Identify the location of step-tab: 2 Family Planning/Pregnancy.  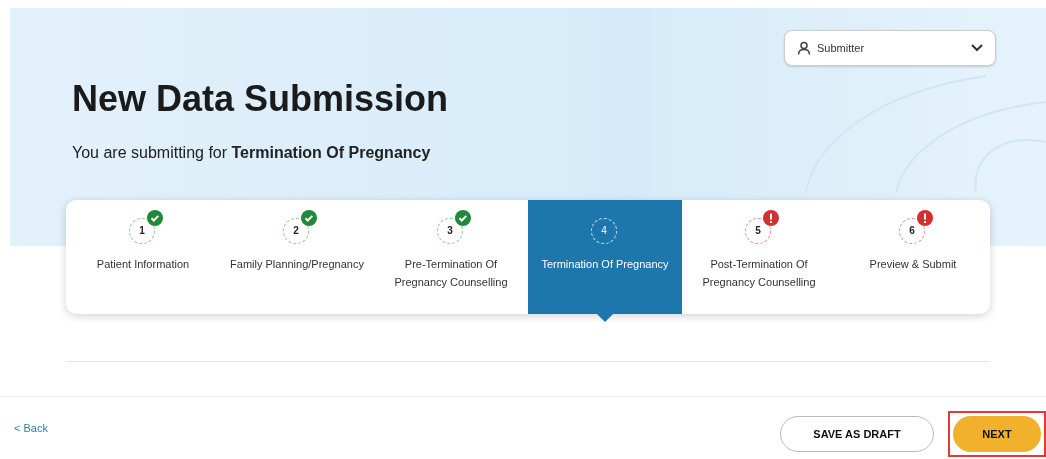
(297, 257).